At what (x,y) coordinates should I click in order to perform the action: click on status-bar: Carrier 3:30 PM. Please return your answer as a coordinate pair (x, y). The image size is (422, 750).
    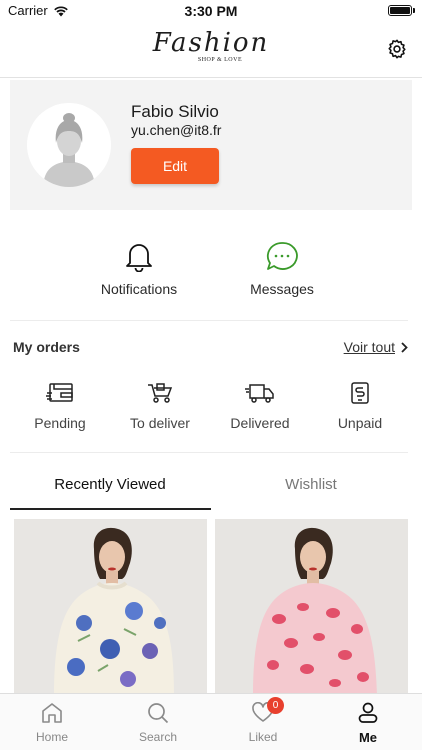
    Looking at the image, I should click on (211, 11).